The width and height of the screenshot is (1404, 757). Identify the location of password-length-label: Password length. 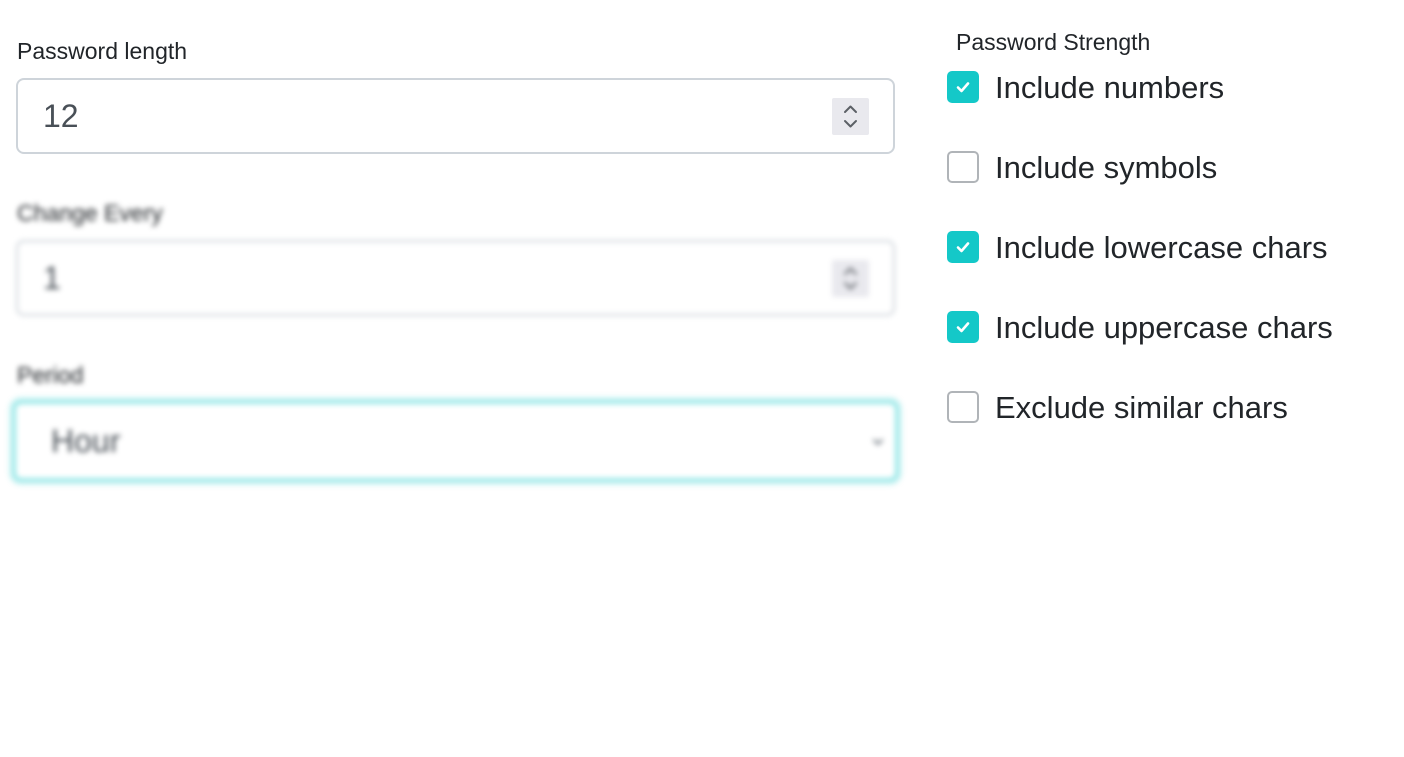
(102, 51).